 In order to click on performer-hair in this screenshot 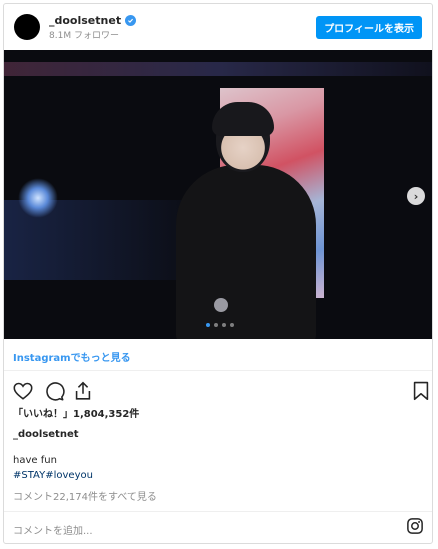, I will do `click(243, 119)`.